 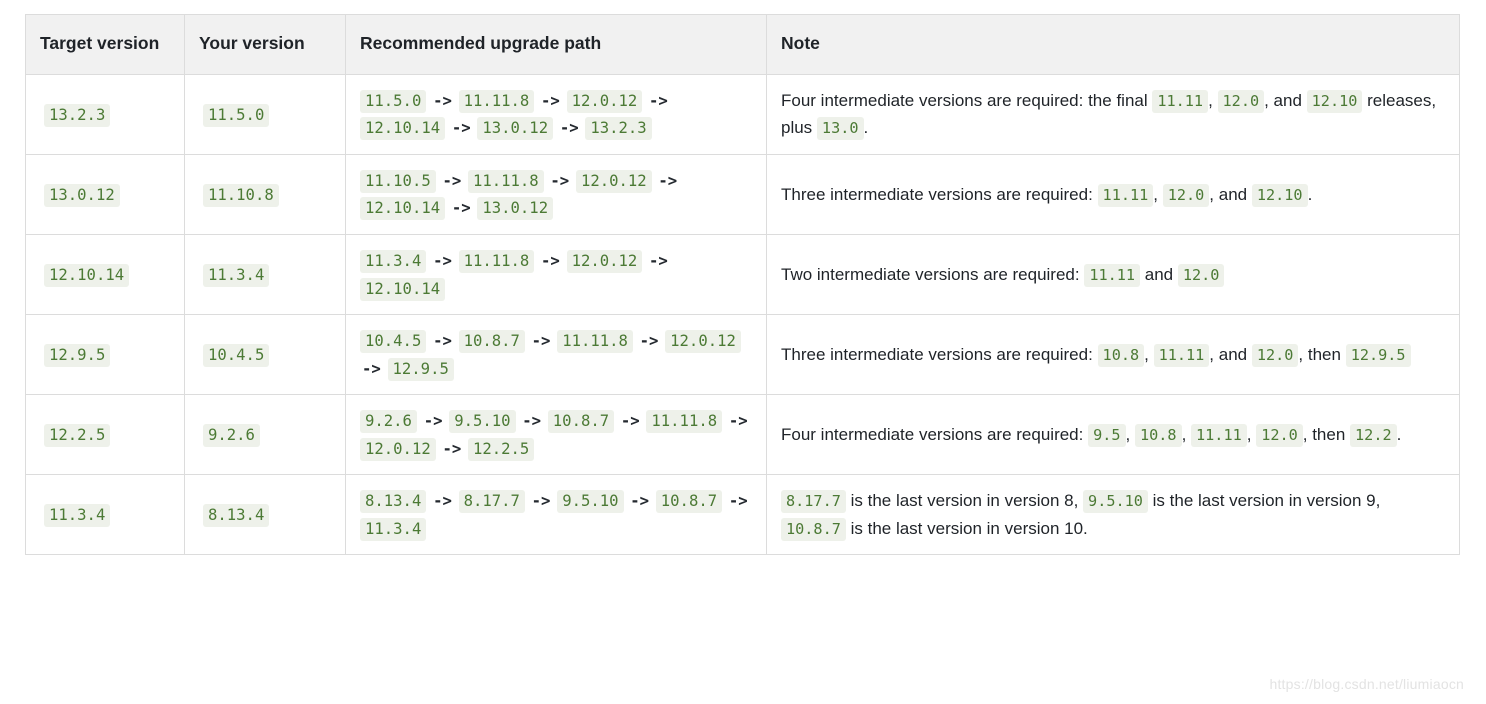 I want to click on cell-target-version: 12.9.5, so click(x=105, y=355).